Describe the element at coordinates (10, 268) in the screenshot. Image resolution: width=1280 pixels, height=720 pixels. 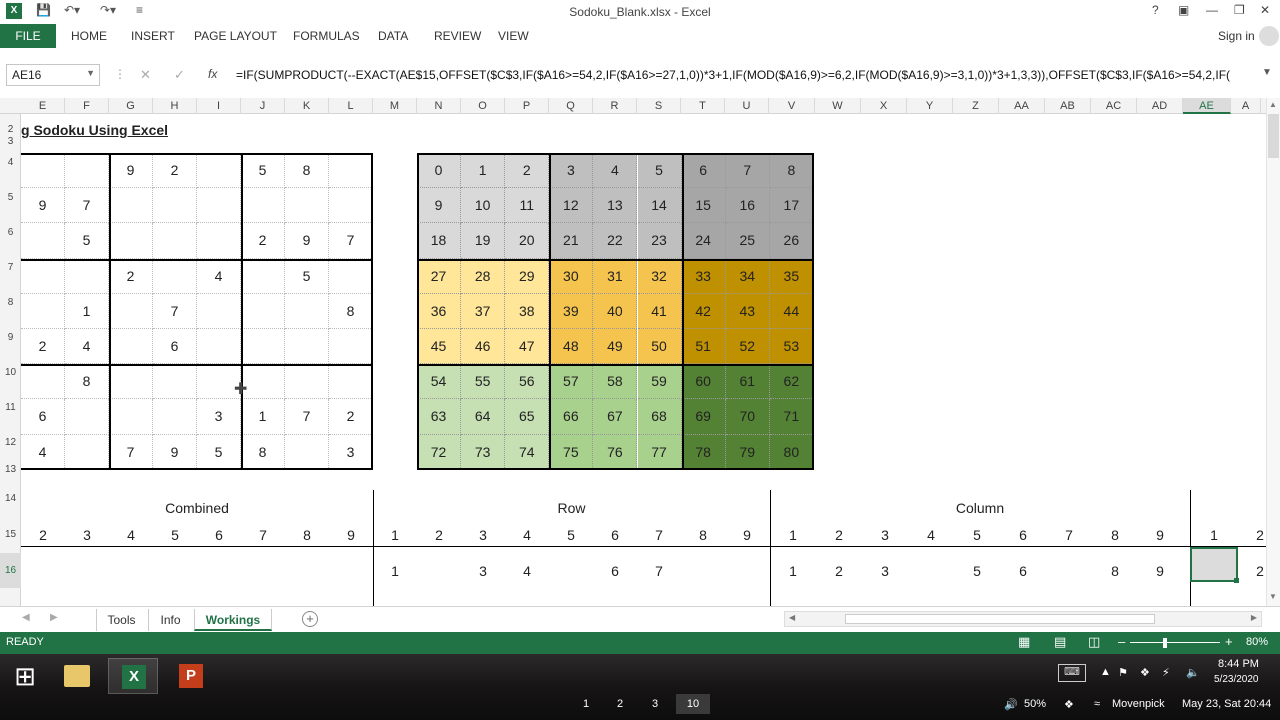
I see `row-header: 7` at that location.